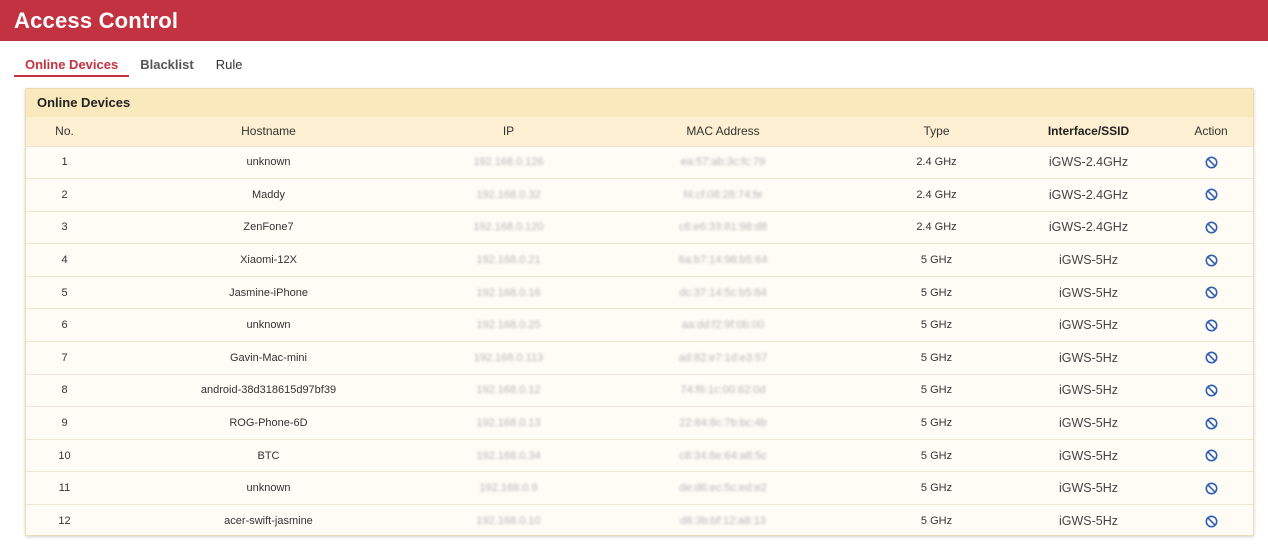  I want to click on cell-mac: 6a:b7:14:98:b5:64, so click(723, 260).